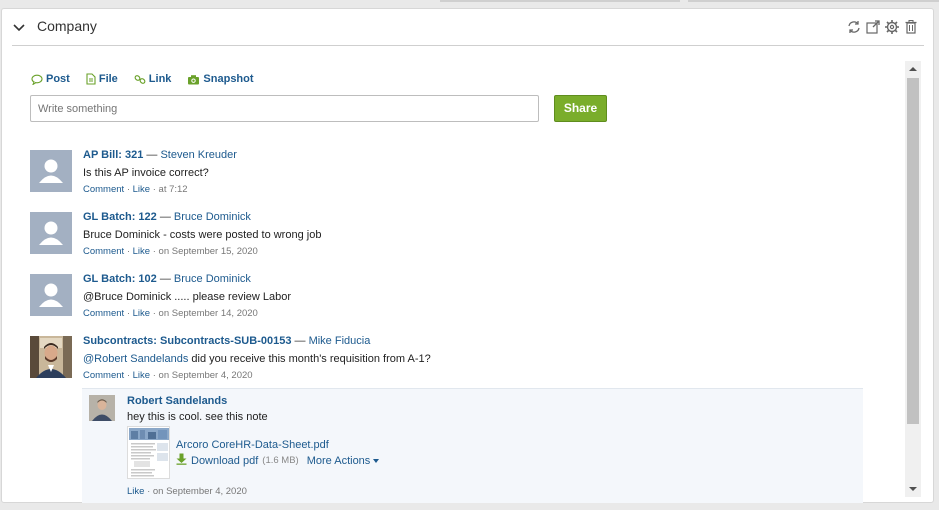  What do you see at coordinates (197, 417) in the screenshot?
I see `comment-text: hey this is cool. see this note` at bounding box center [197, 417].